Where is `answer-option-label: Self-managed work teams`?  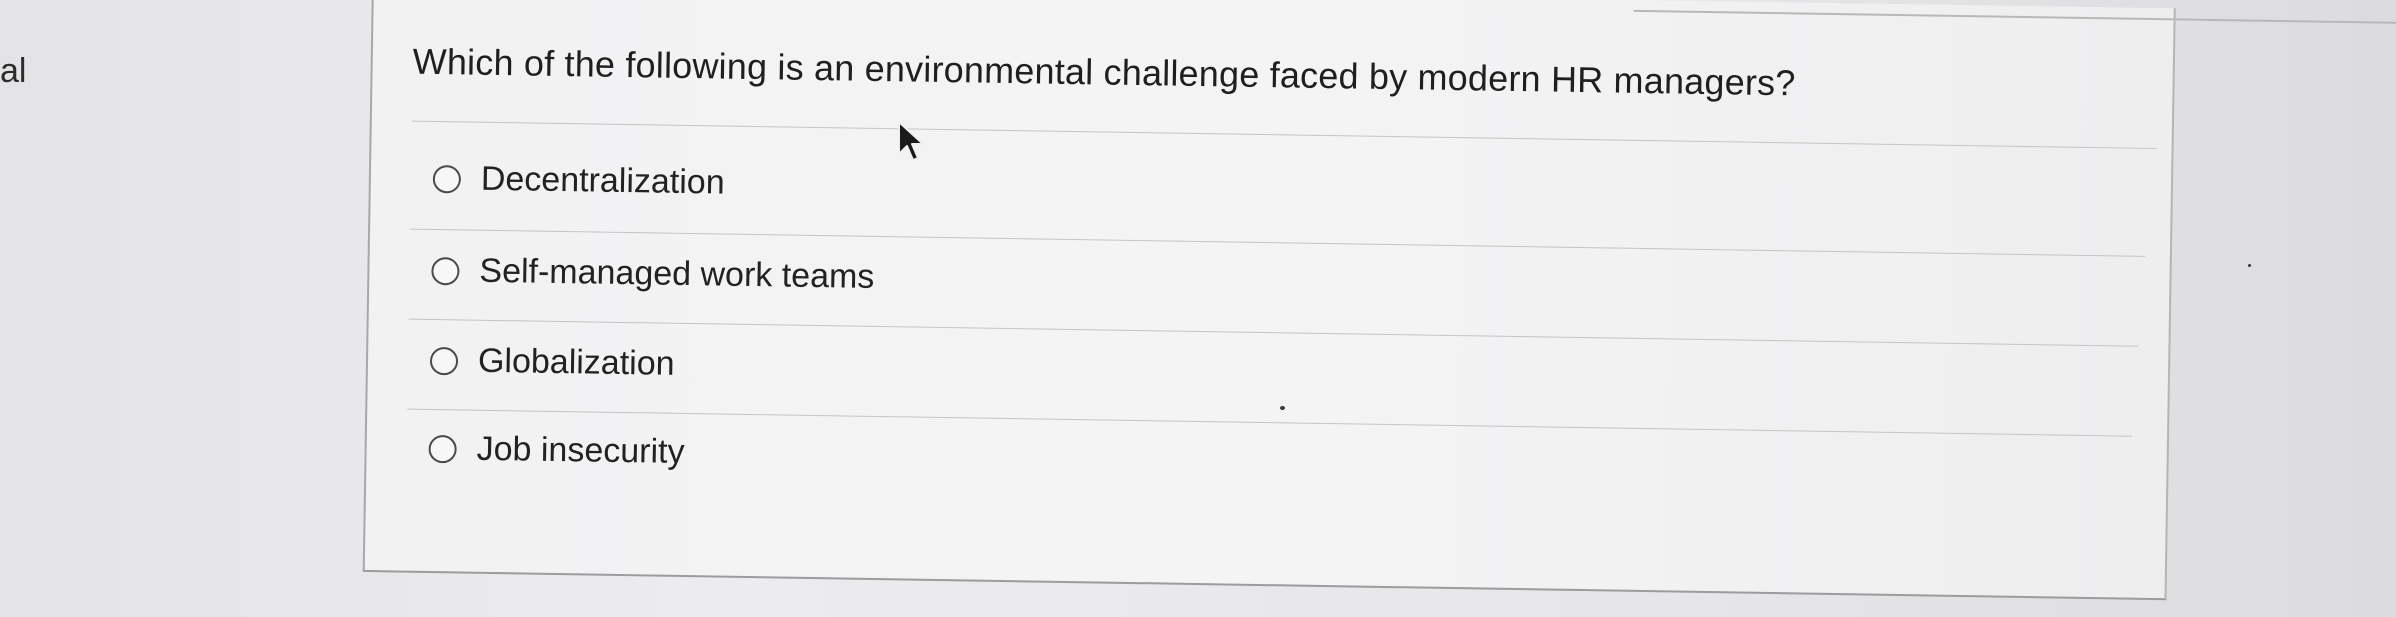 answer-option-label: Self-managed work teams is located at coordinates (677, 273).